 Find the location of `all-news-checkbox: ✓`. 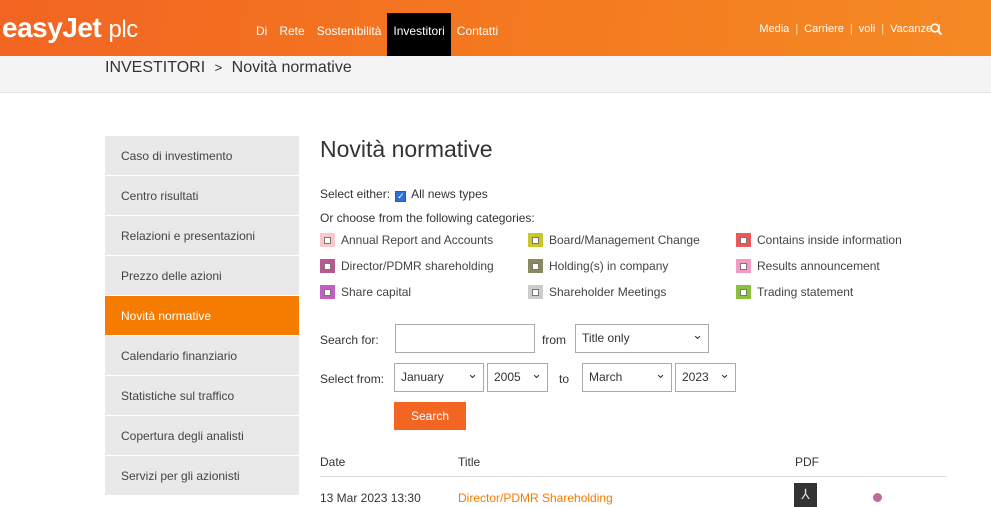

all-news-checkbox: ✓ is located at coordinates (401, 196).